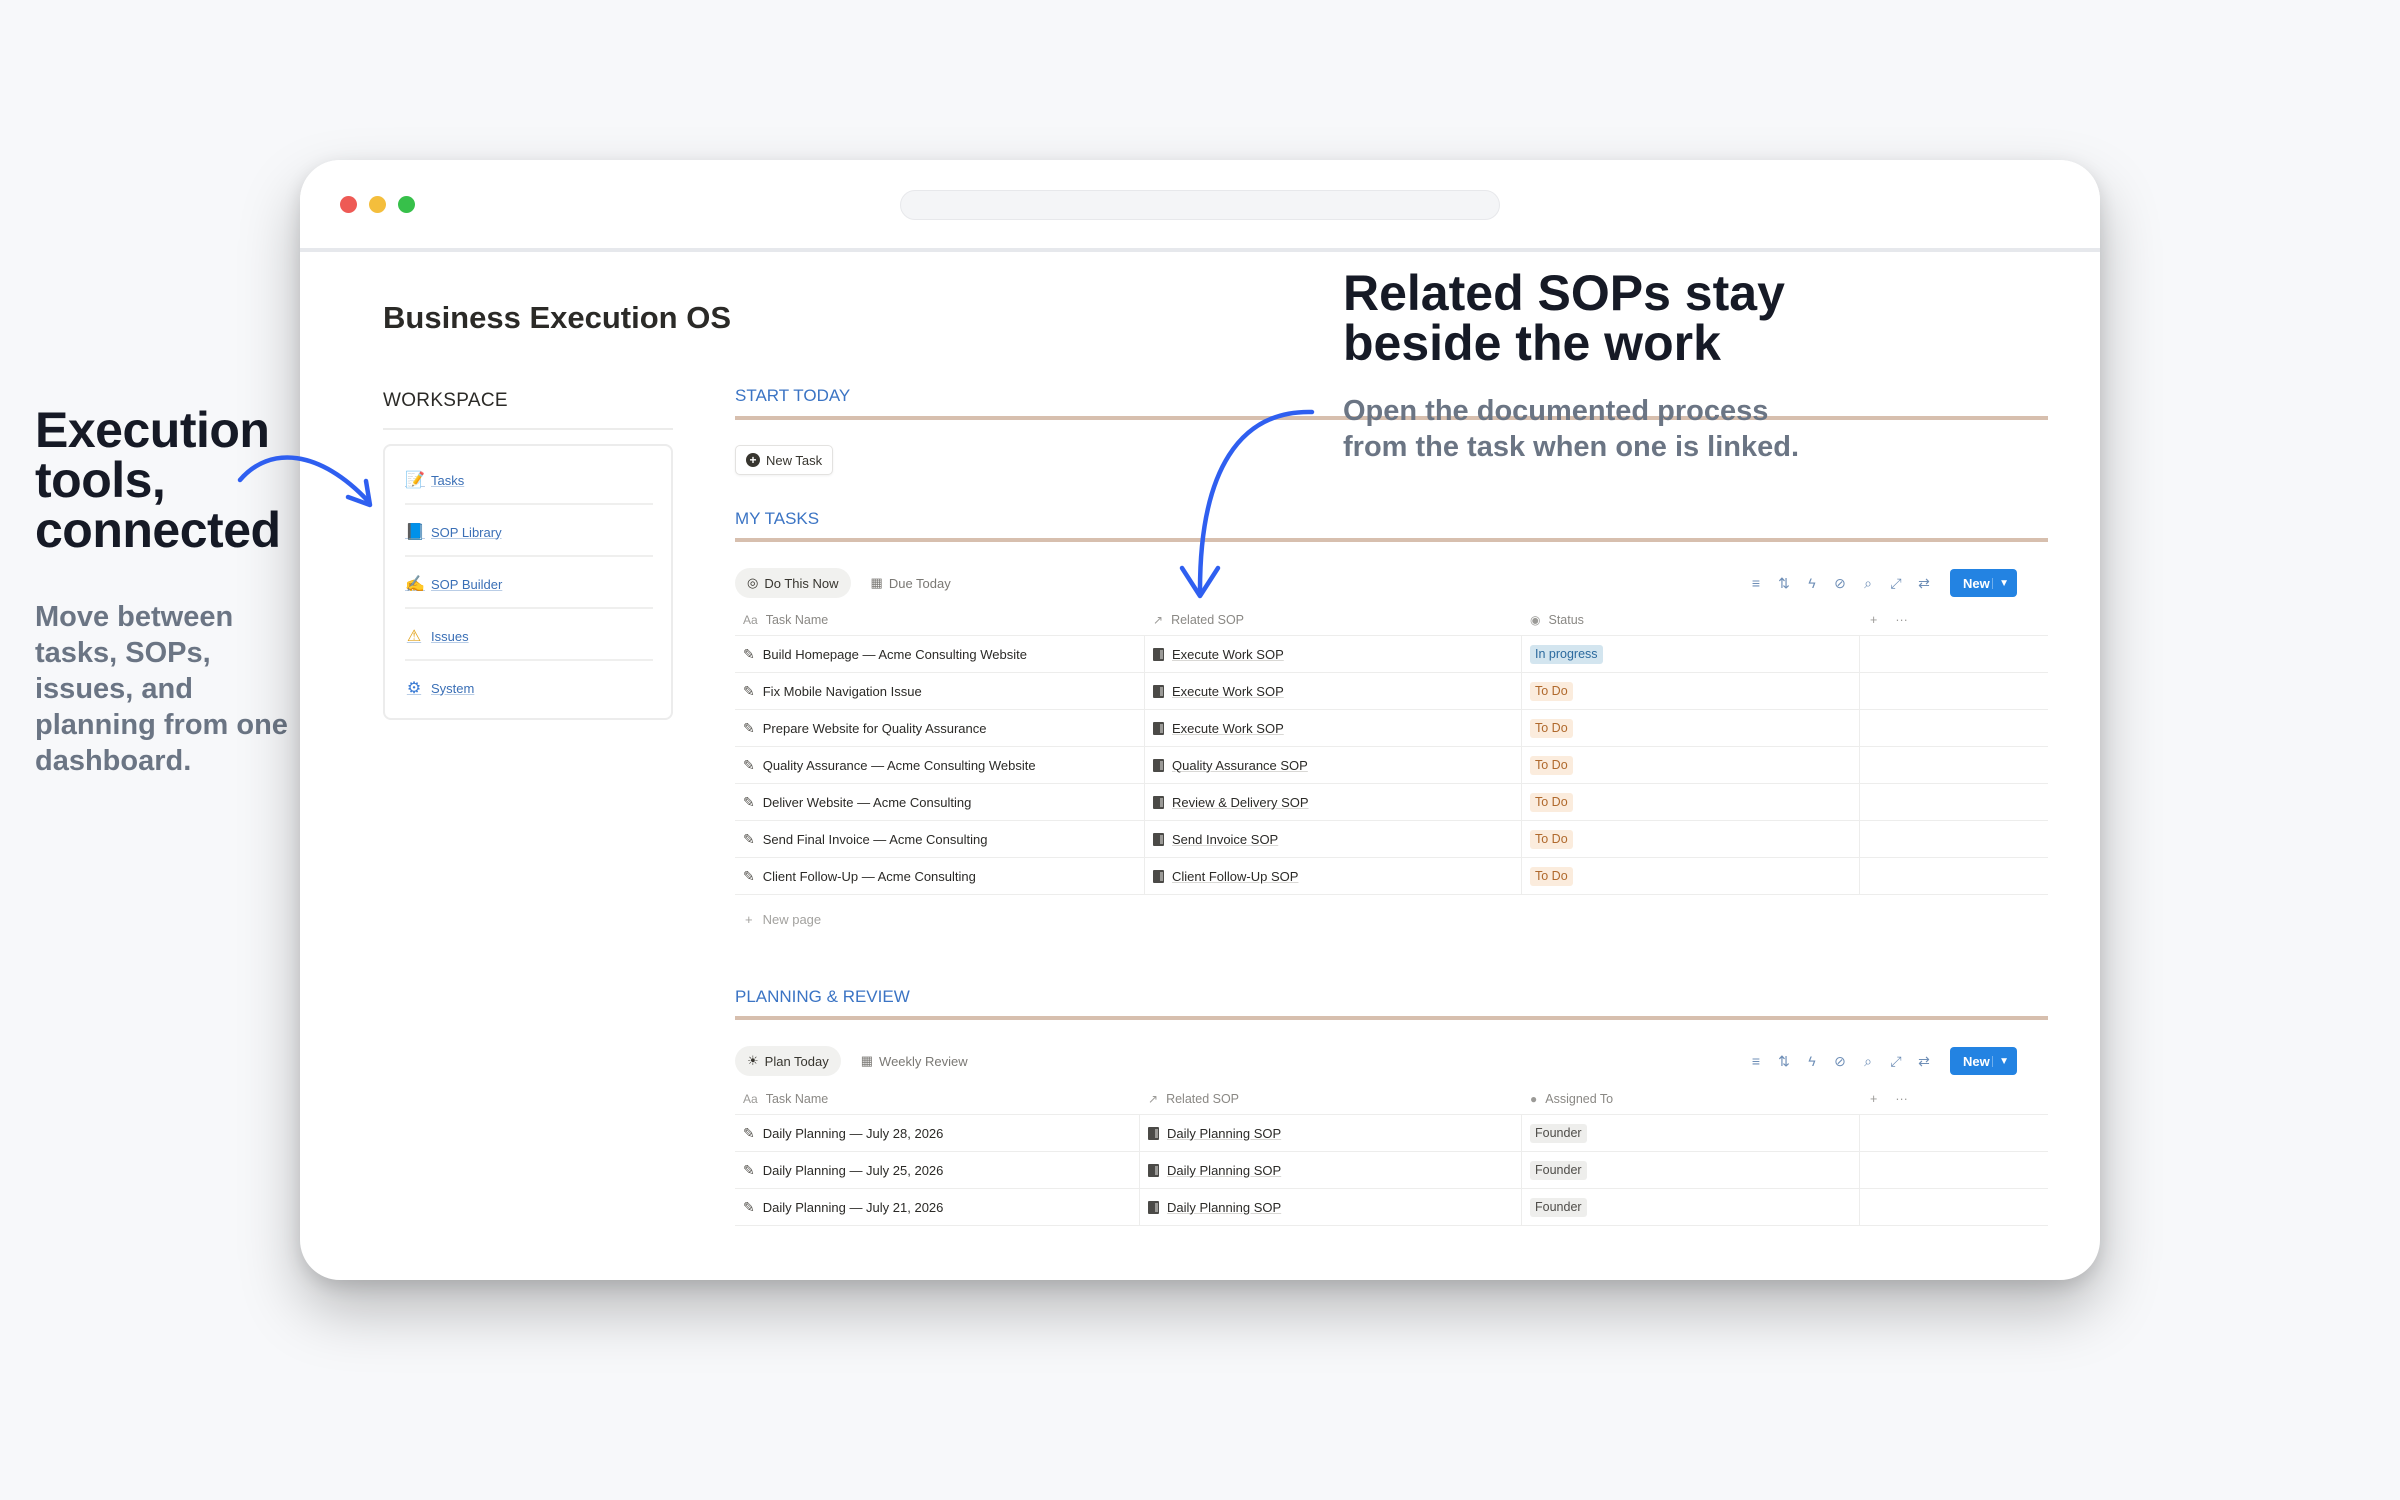 This screenshot has height=1500, width=2400. I want to click on tab-plan-today: ☀ Plan Today, so click(788, 1061).